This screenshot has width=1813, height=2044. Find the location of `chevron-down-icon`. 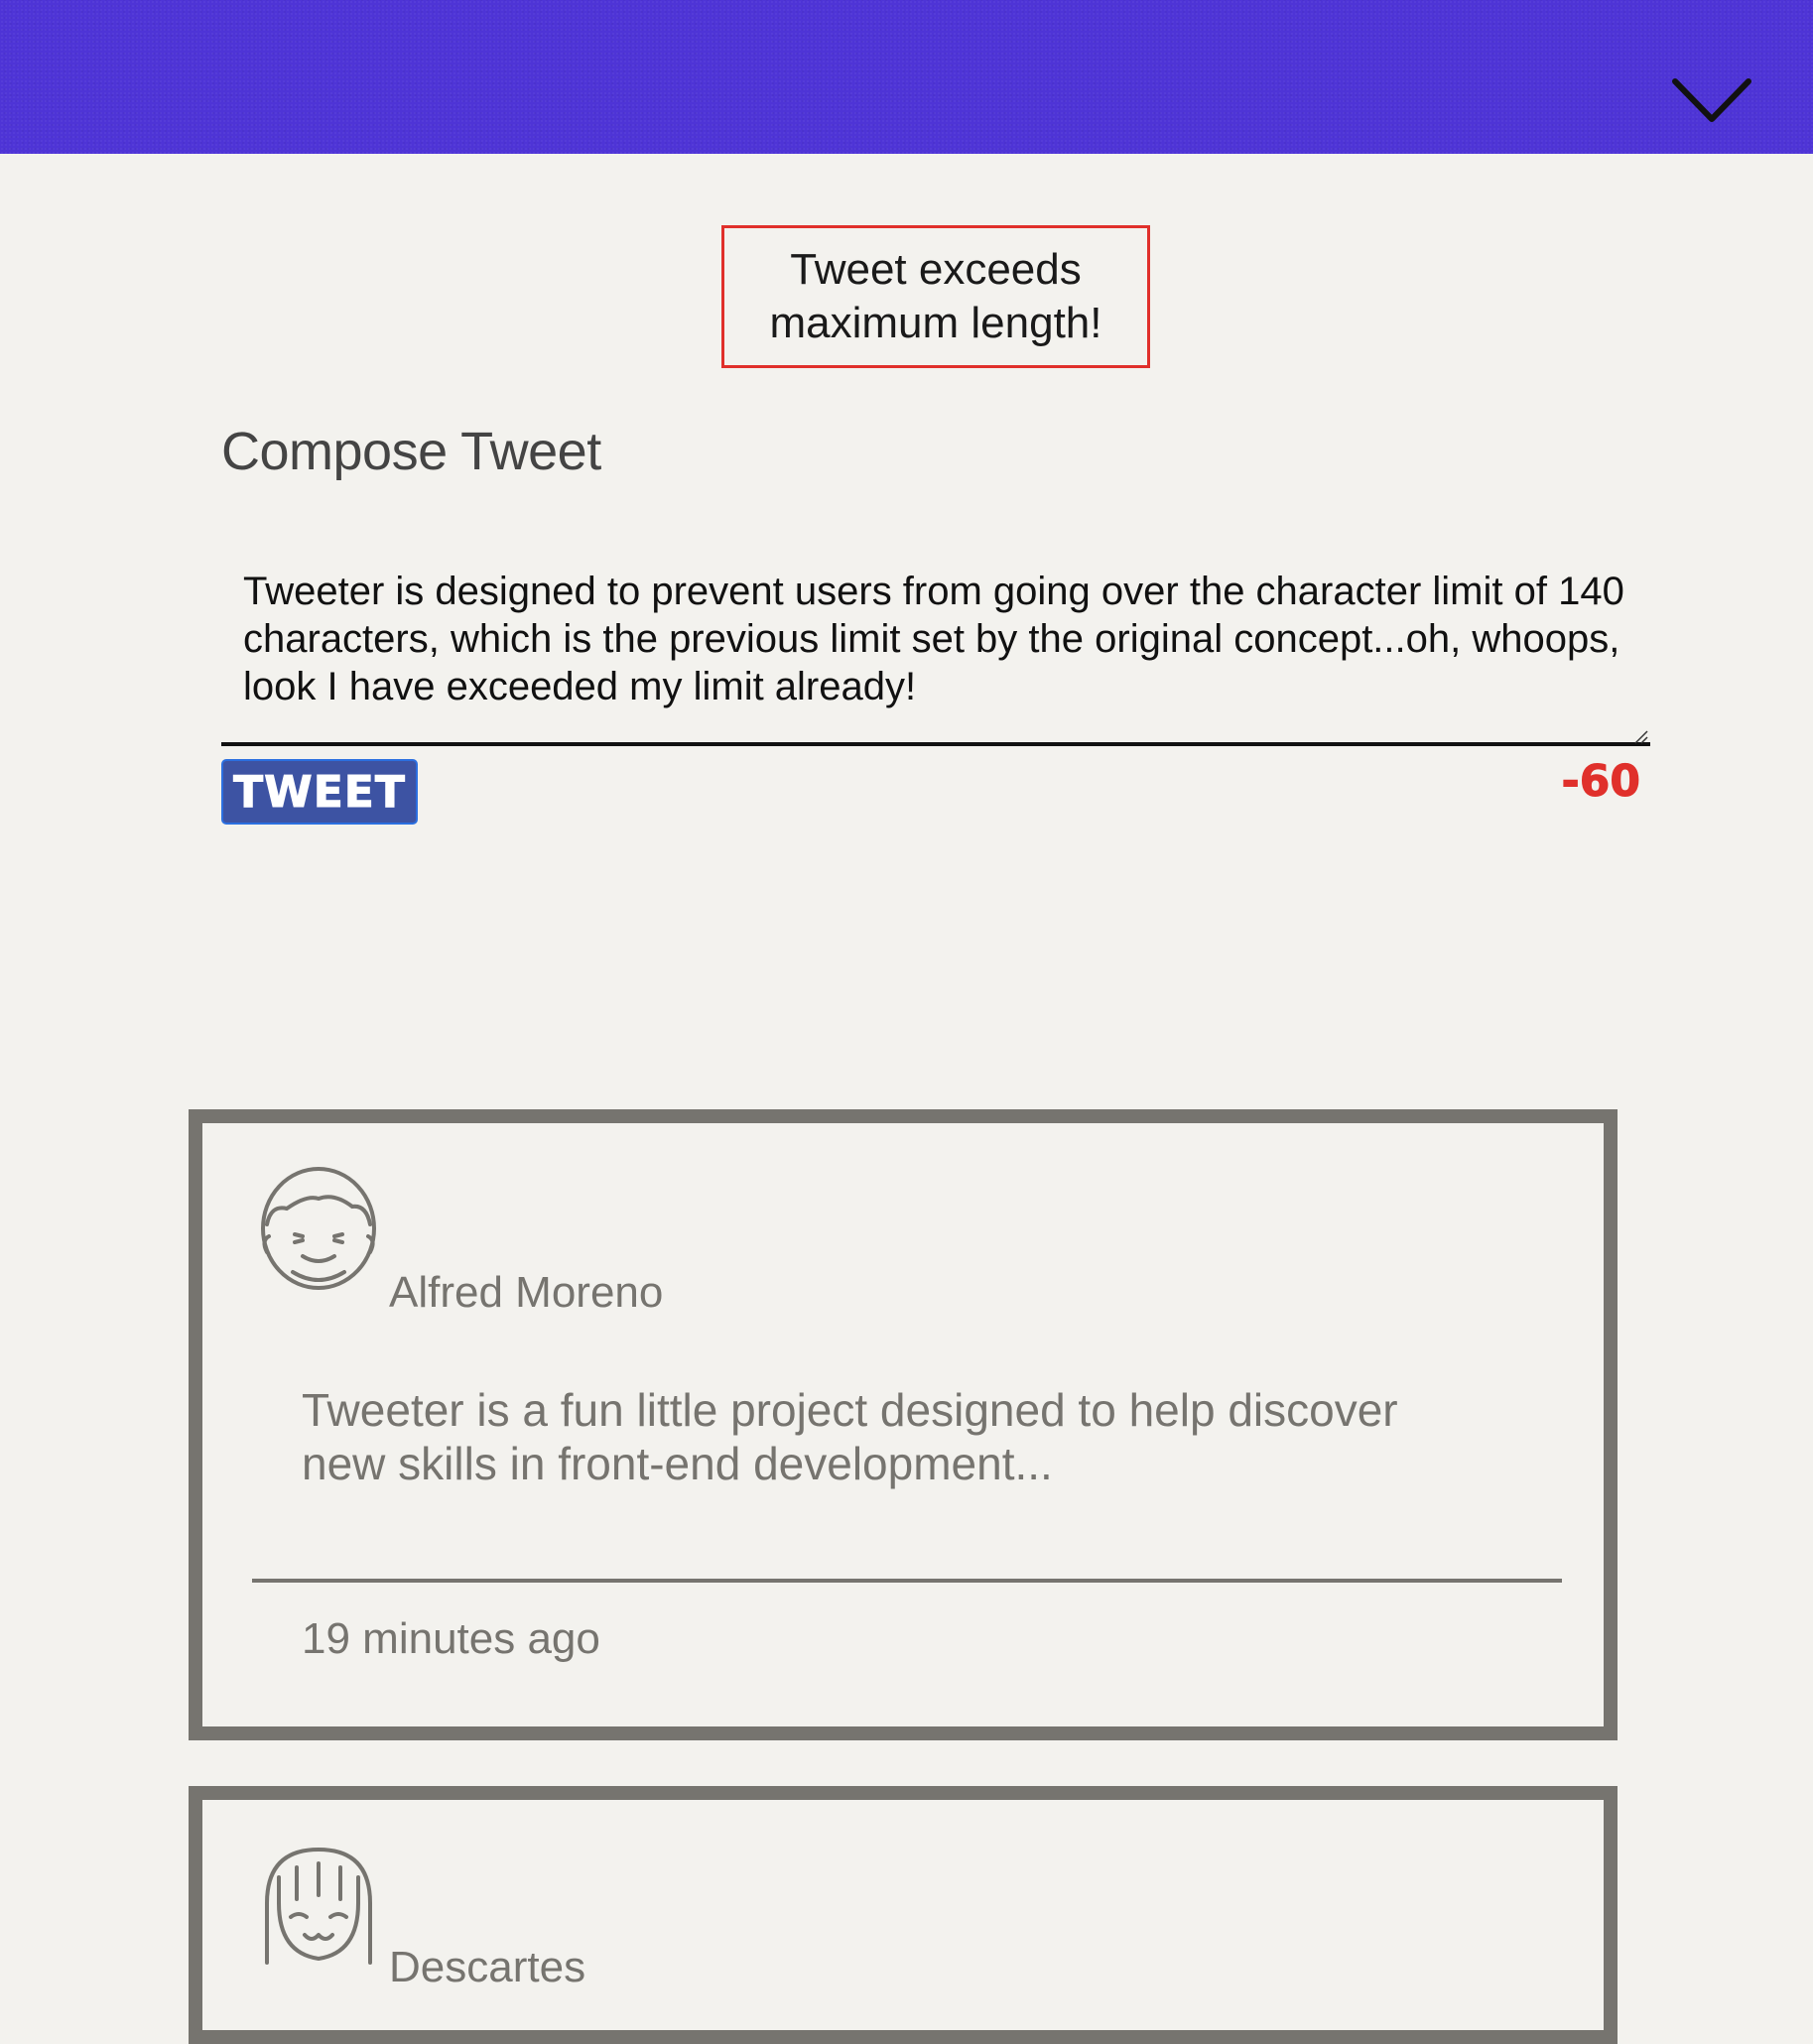

chevron-down-icon is located at coordinates (1712, 102).